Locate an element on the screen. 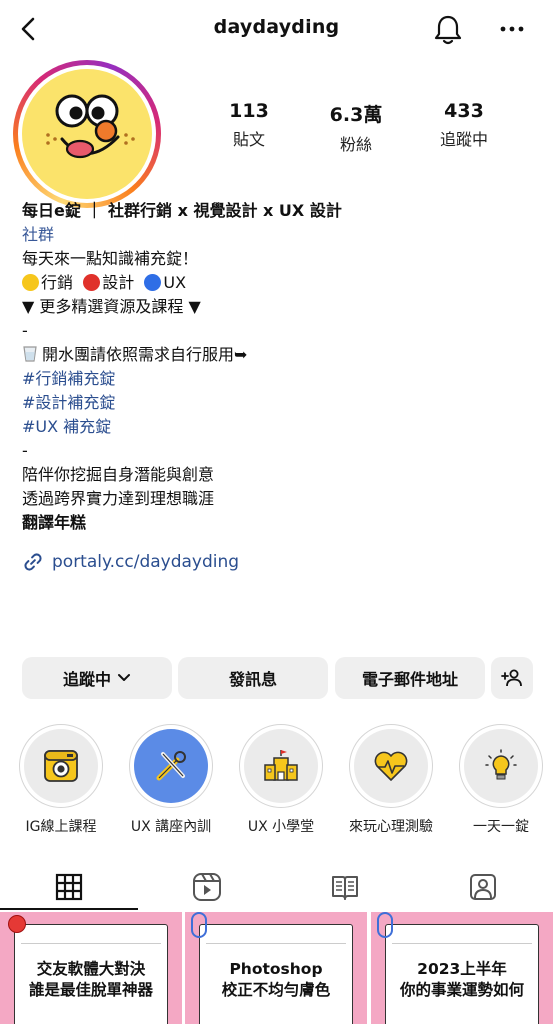 Image resolution: width=553 pixels, height=1024 pixels. followers-count-label: 粉絲 is located at coordinates (355, 144).